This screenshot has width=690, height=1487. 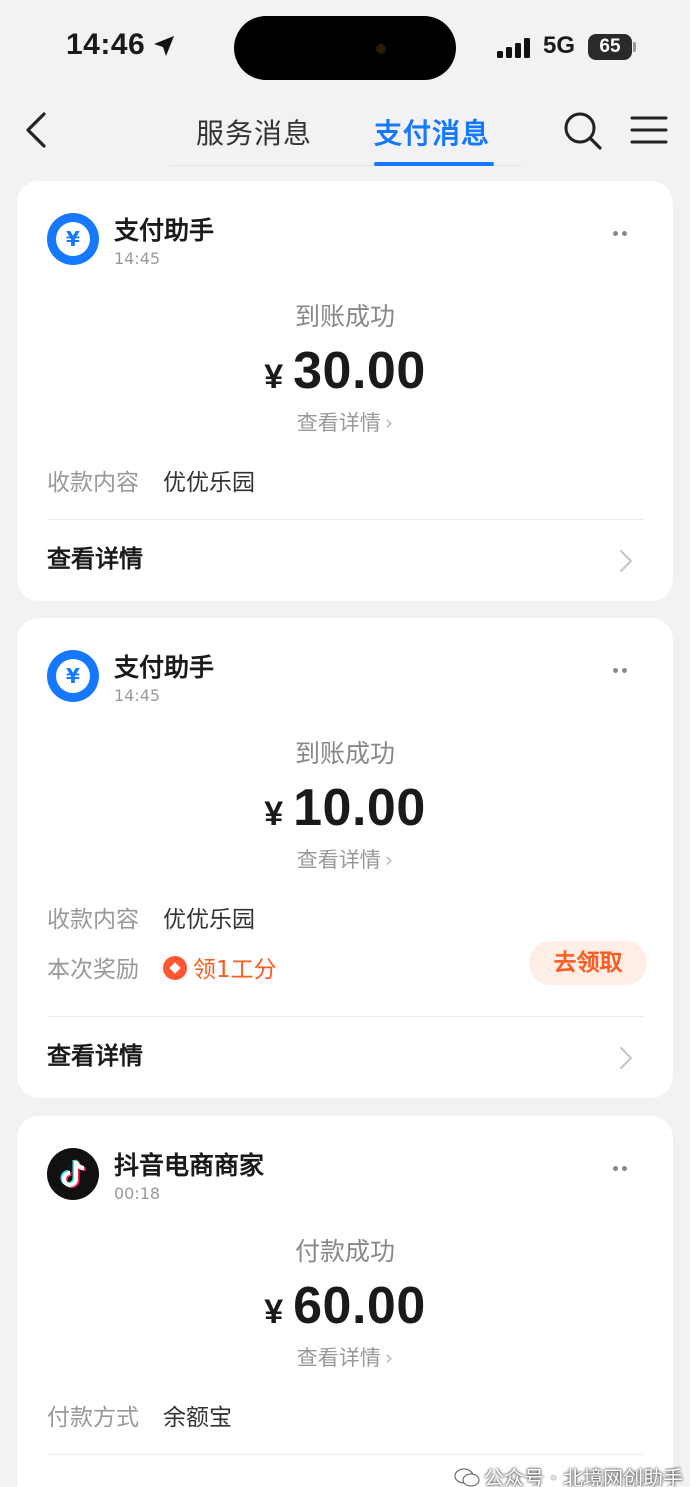 I want to click on dynamic-island, so click(x=345, y=48).